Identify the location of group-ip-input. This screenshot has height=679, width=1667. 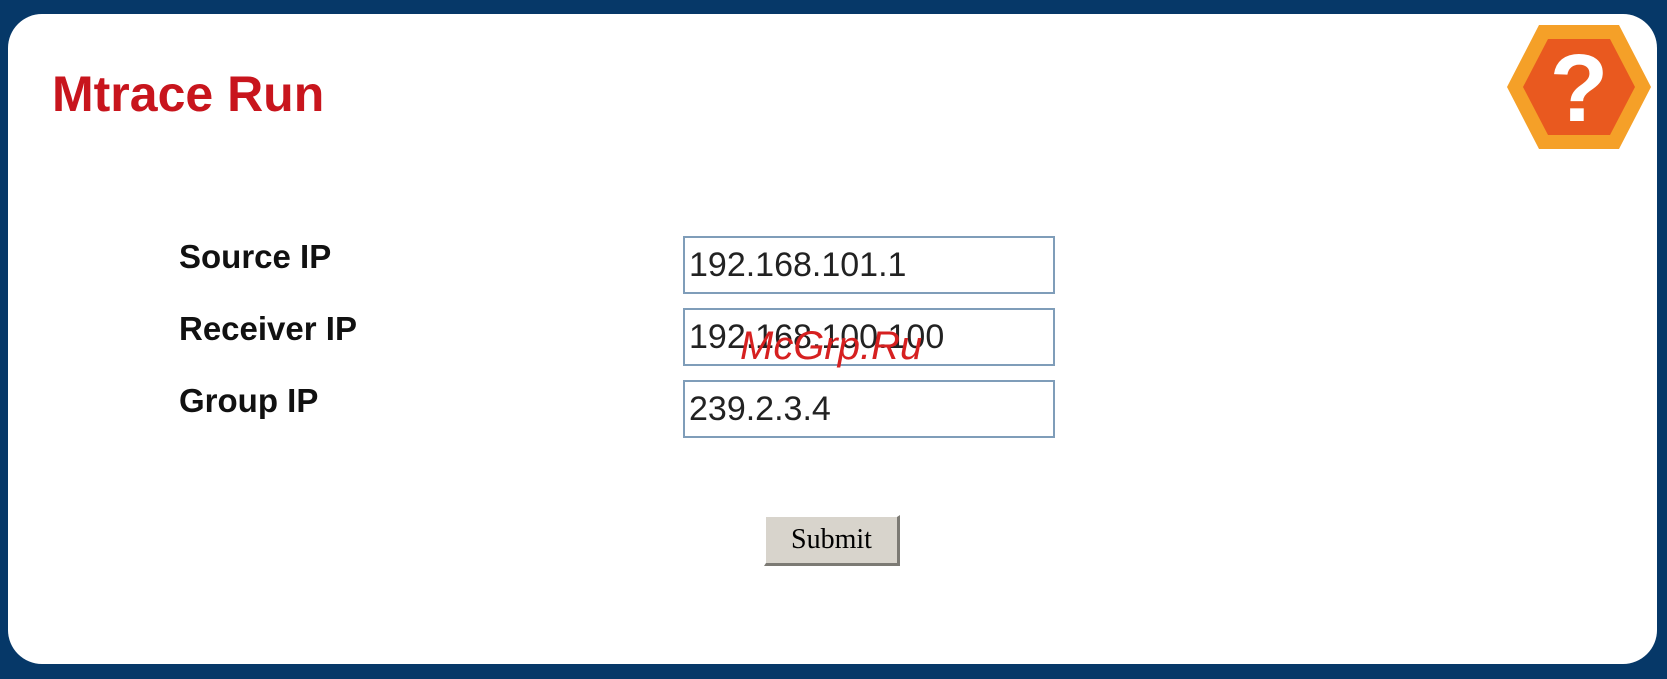
(869, 409).